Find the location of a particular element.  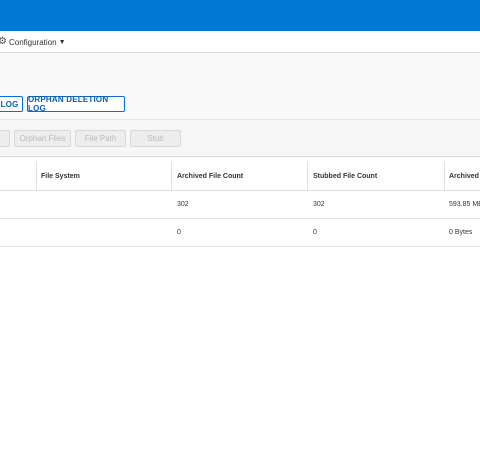

toolbar is located at coordinates (240, 138).